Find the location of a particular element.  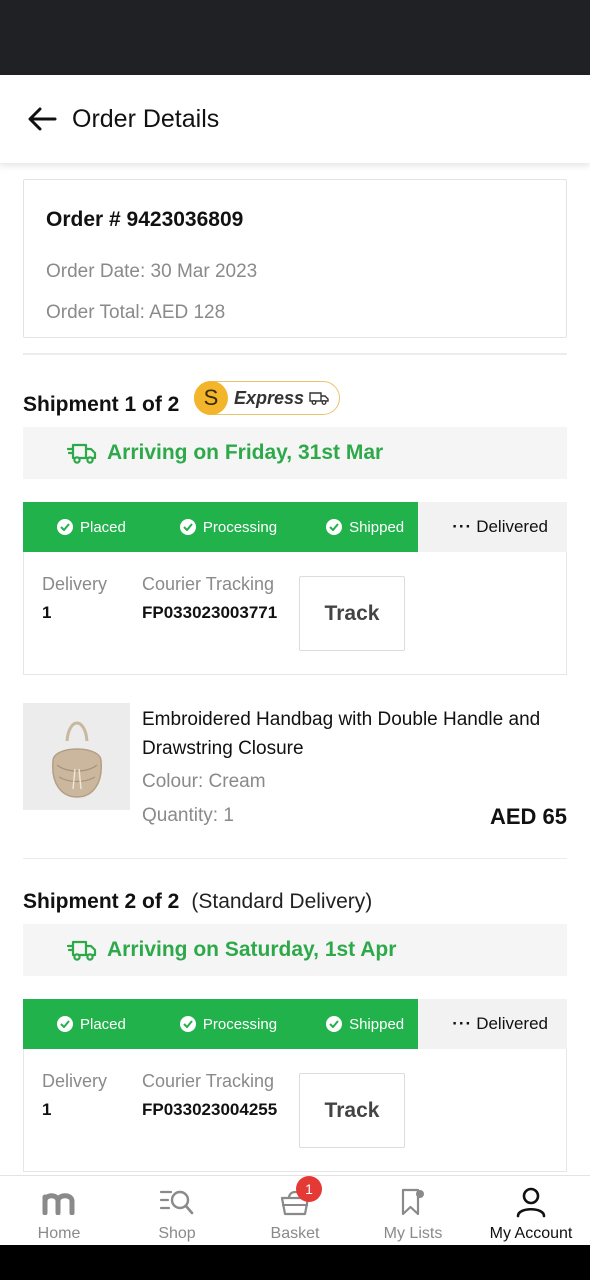

arriving-bar-1: Arriving on Friday, 31st Mar is located at coordinates (295, 453).